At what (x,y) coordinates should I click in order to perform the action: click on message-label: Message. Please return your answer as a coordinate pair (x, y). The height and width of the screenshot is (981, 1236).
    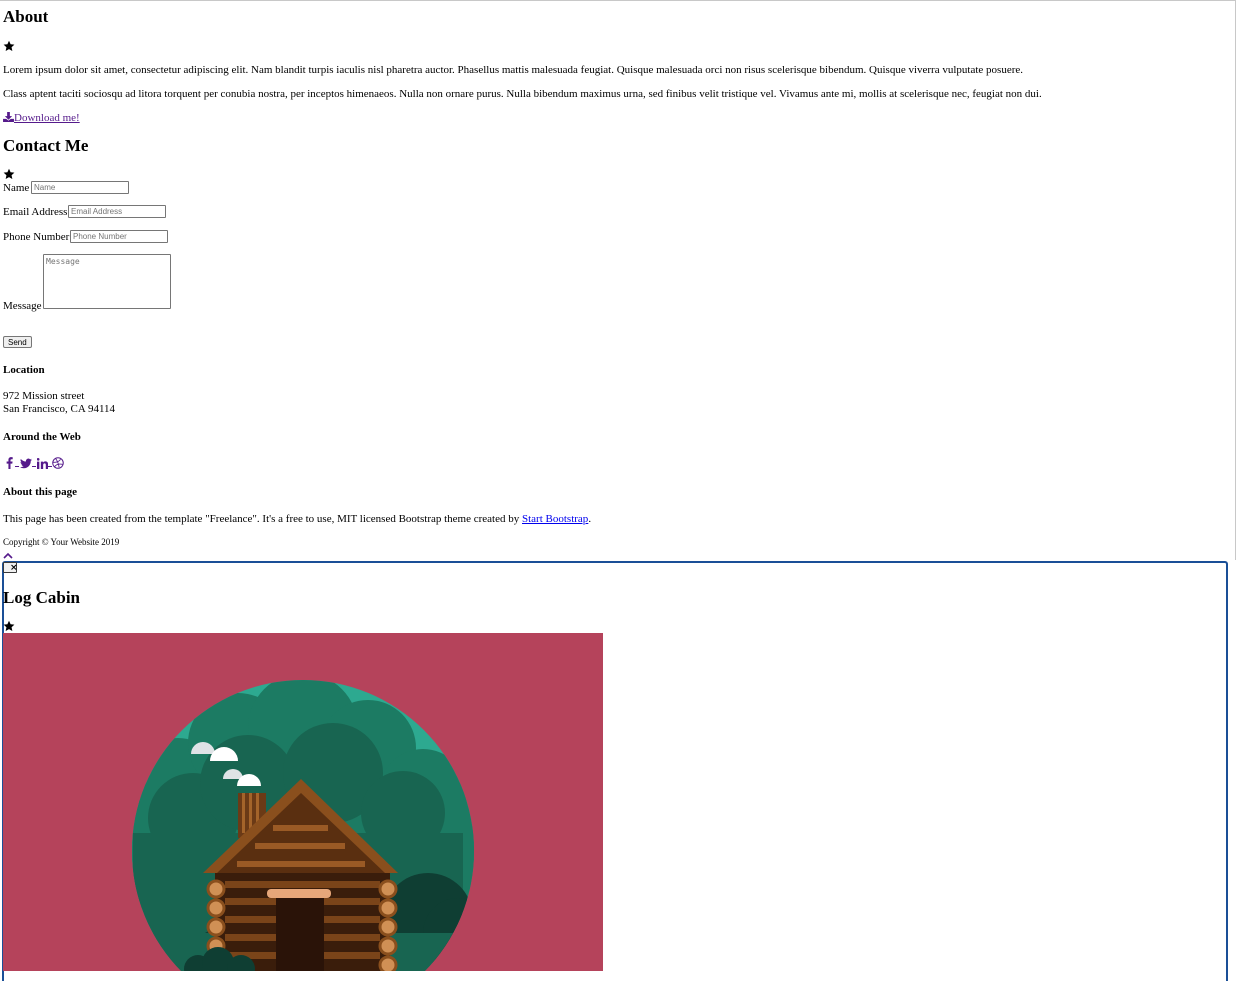
    Looking at the image, I should click on (22, 306).